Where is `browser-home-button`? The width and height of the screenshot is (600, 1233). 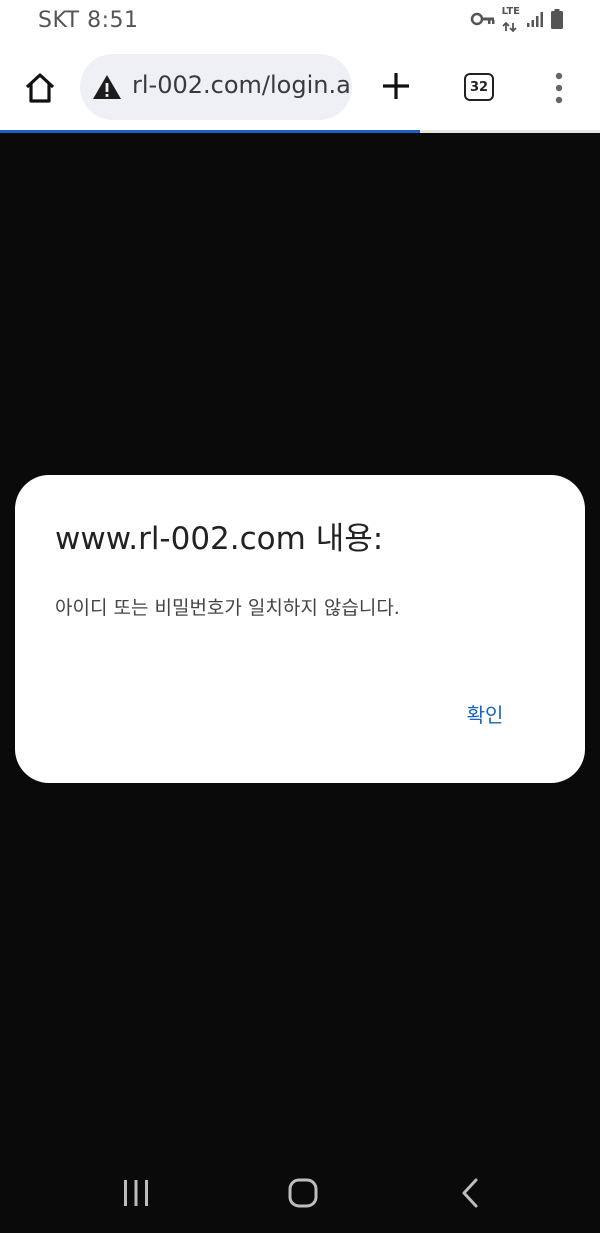 browser-home-button is located at coordinates (40, 88).